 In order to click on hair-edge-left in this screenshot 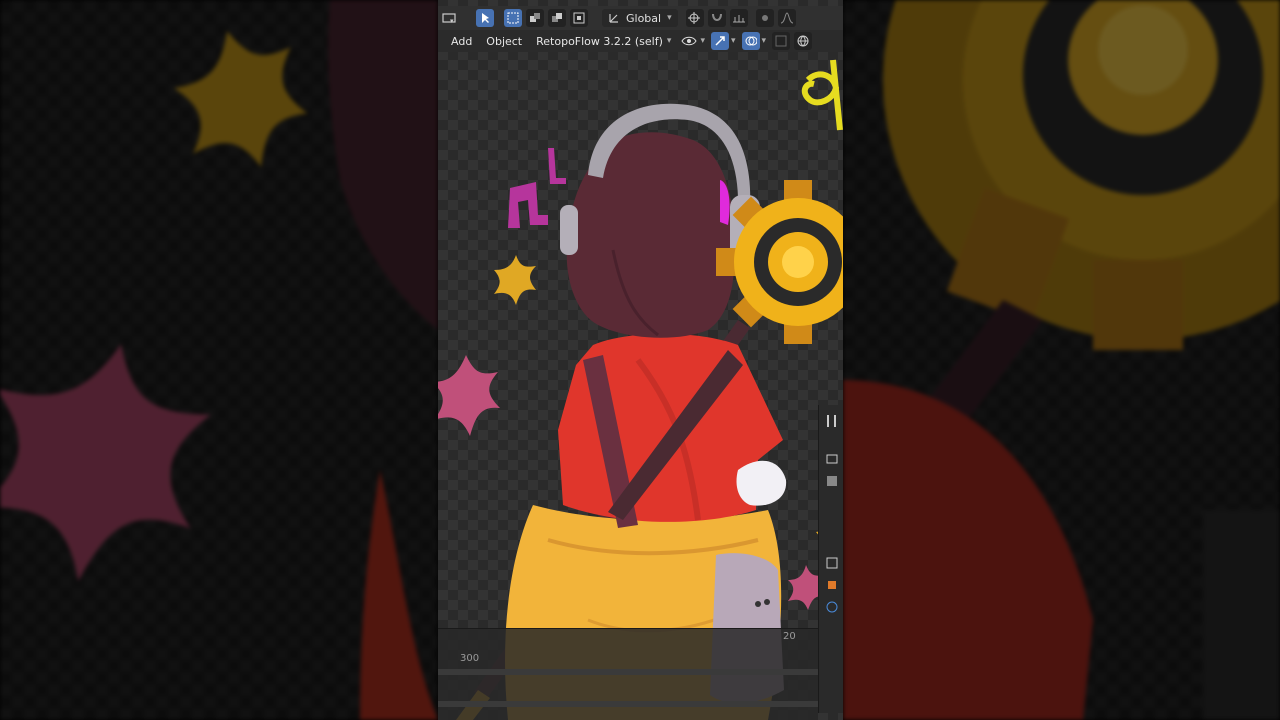, I will do `click(383, 165)`.